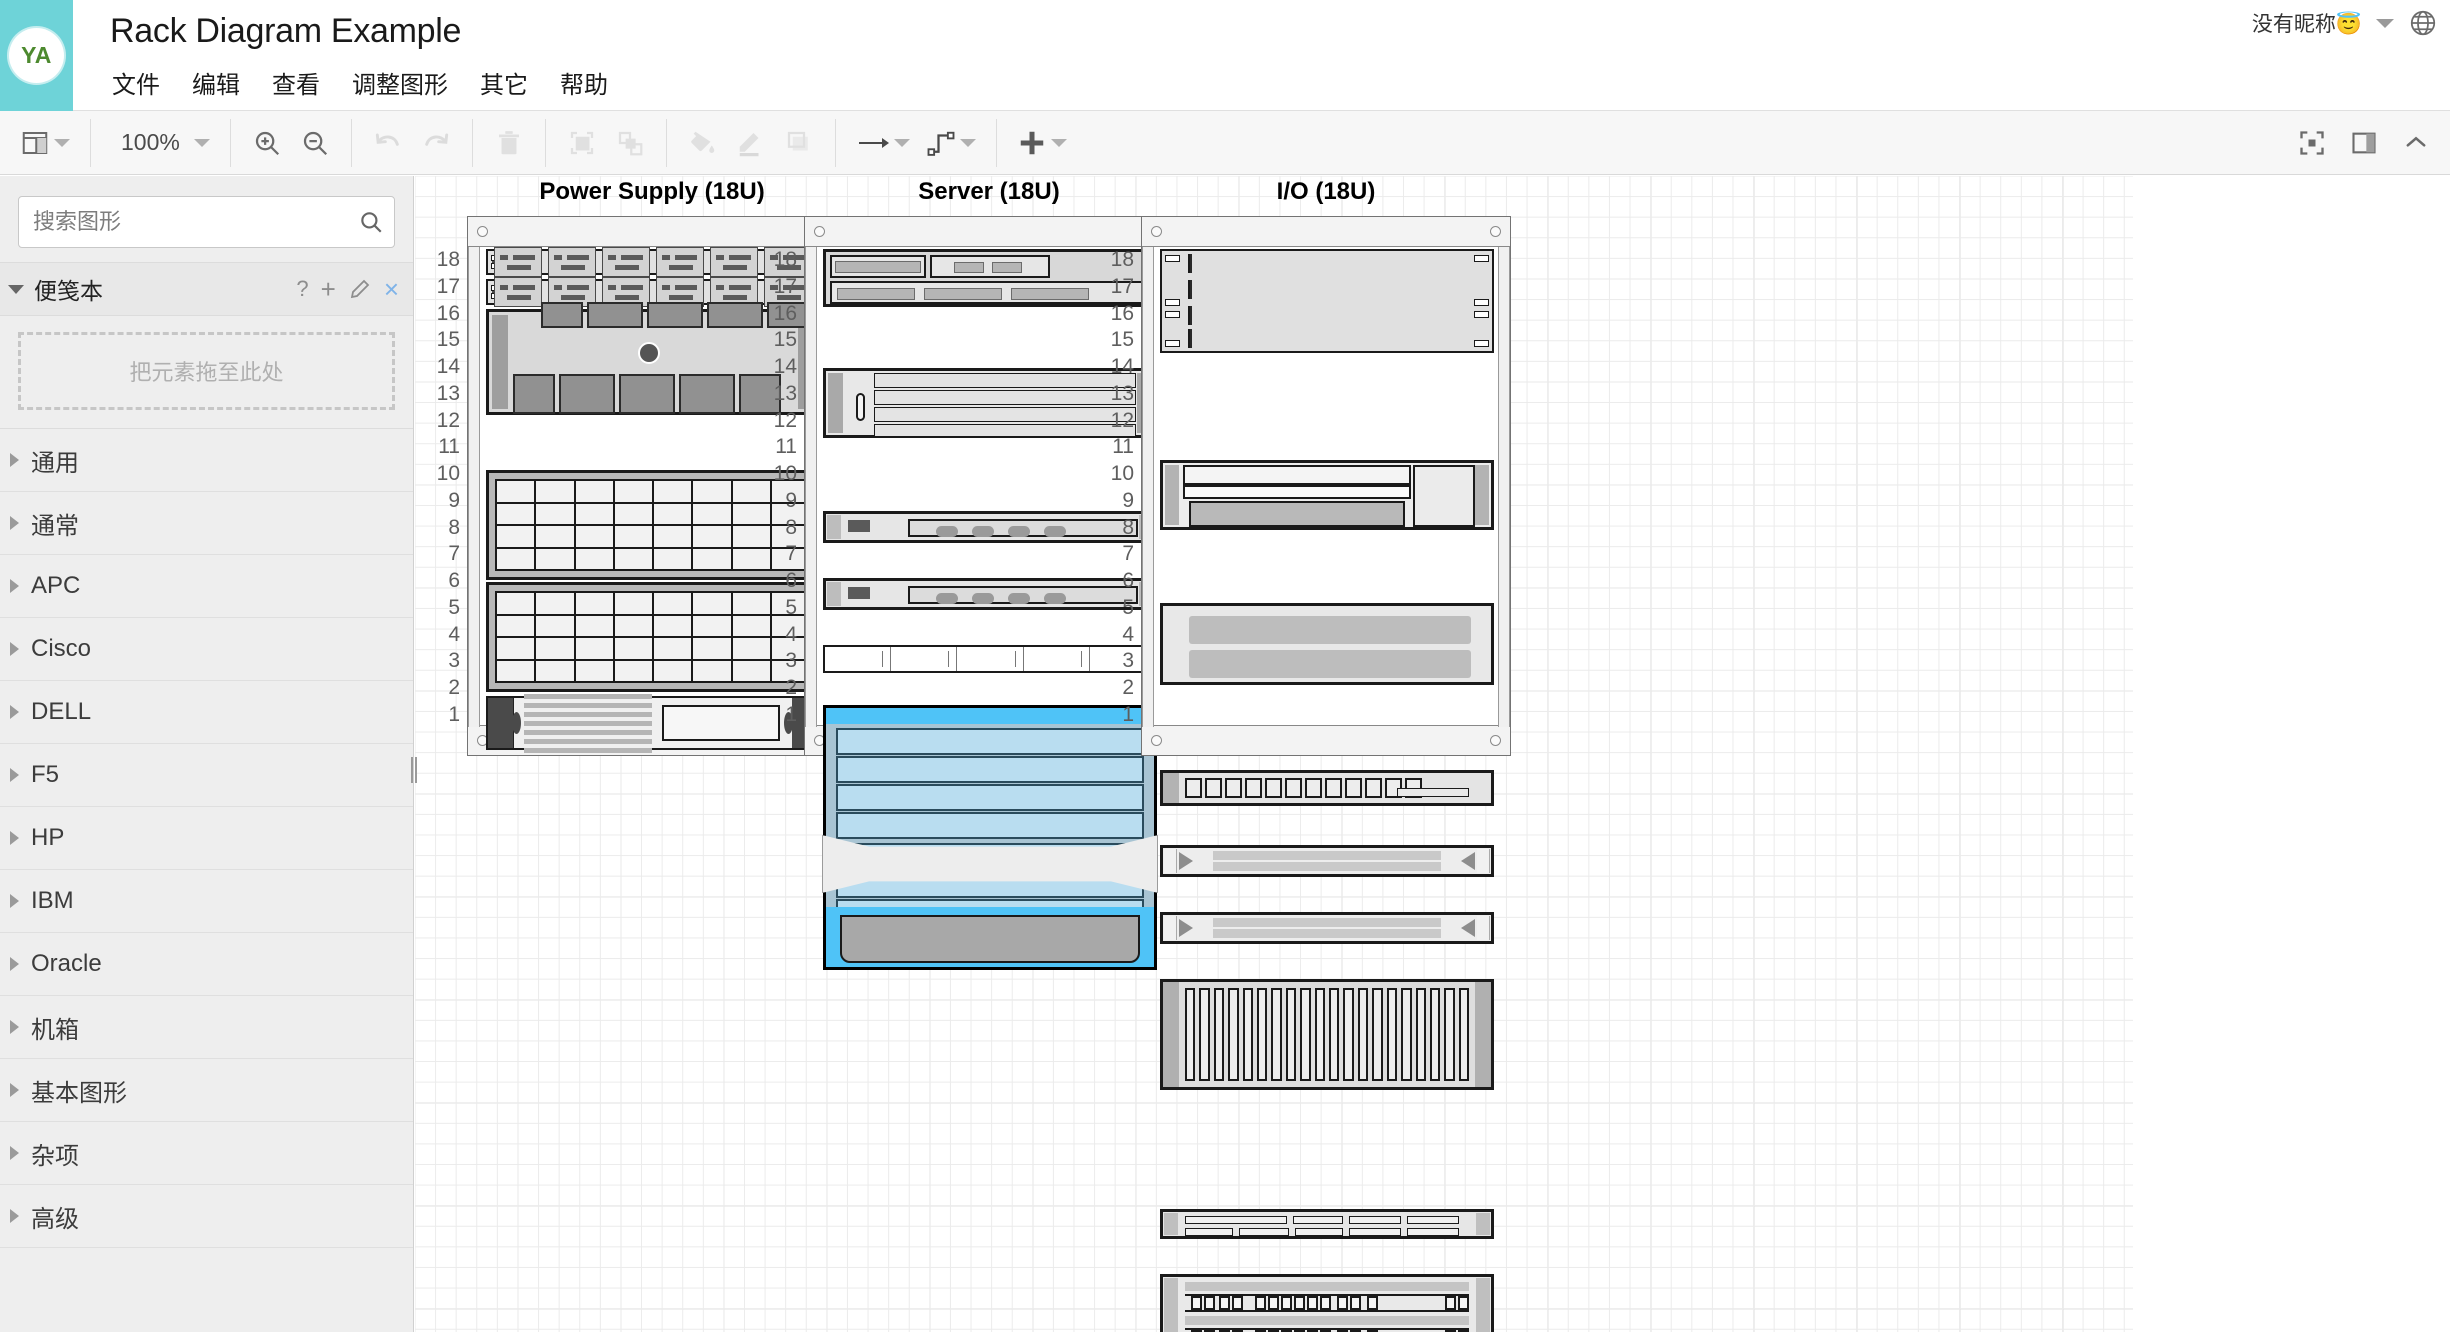 This screenshot has height=1332, width=2450. I want to click on search-box, so click(206, 222).